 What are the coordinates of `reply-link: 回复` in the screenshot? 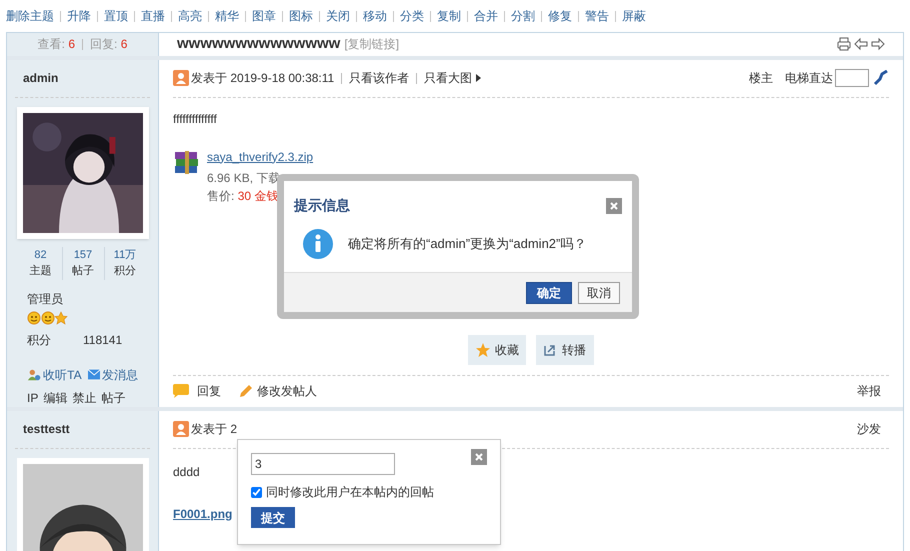 It's located at (209, 391).